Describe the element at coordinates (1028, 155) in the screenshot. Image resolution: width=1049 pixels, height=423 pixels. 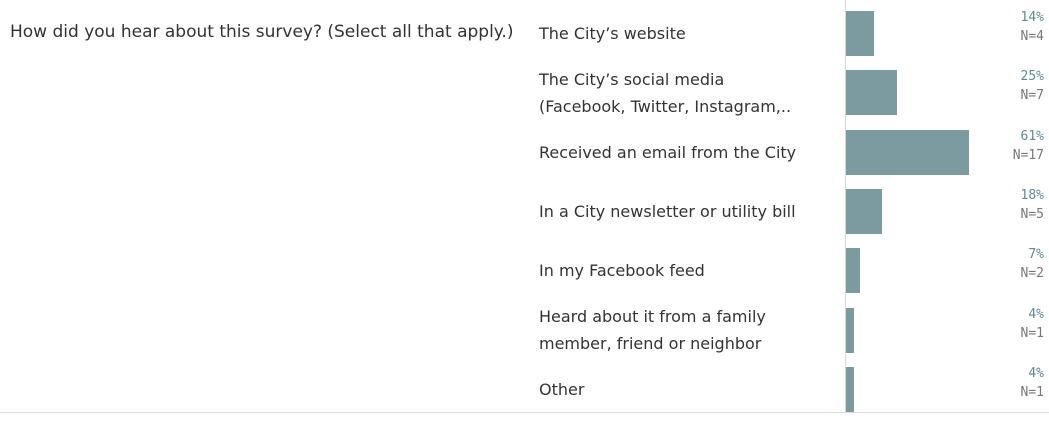
I see `count-label: N=17` at that location.